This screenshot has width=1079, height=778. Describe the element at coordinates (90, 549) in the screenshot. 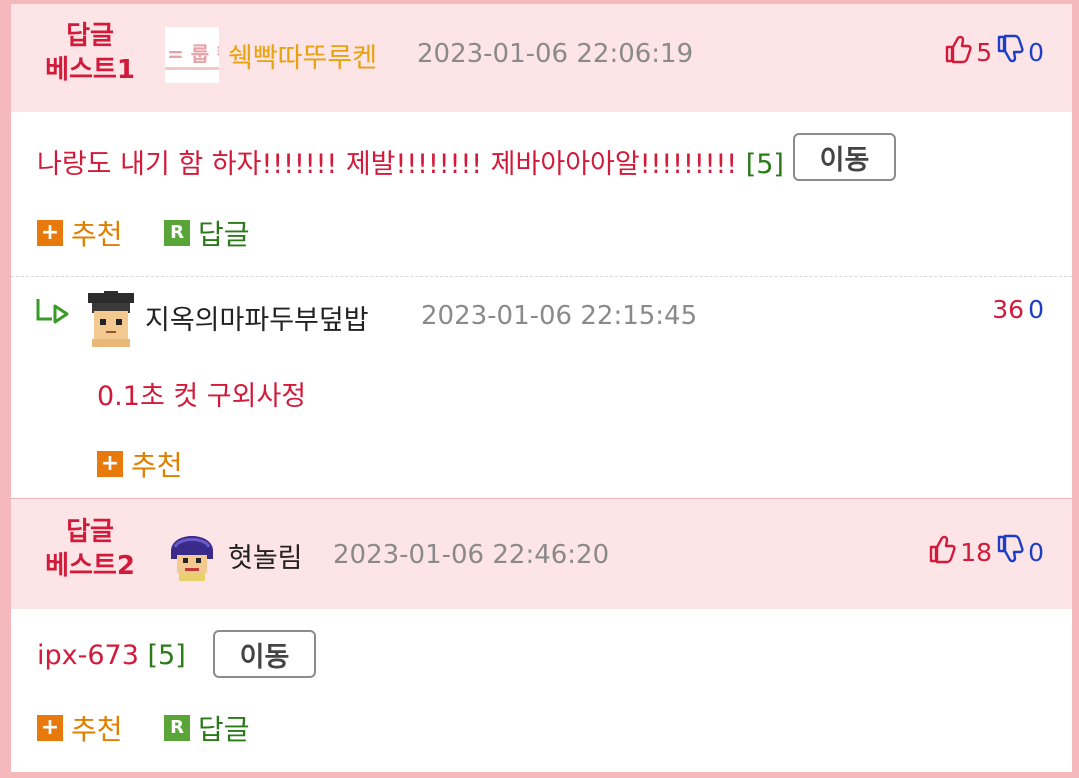

I see `best-label: 답글 베스트2` at that location.